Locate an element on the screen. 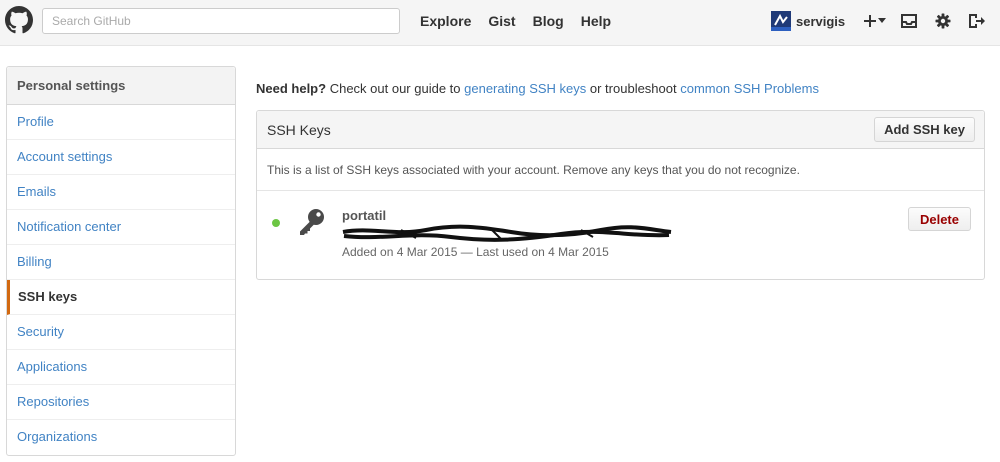 This screenshot has width=1000, height=462. panel-title: SSH Keys is located at coordinates (299, 130).